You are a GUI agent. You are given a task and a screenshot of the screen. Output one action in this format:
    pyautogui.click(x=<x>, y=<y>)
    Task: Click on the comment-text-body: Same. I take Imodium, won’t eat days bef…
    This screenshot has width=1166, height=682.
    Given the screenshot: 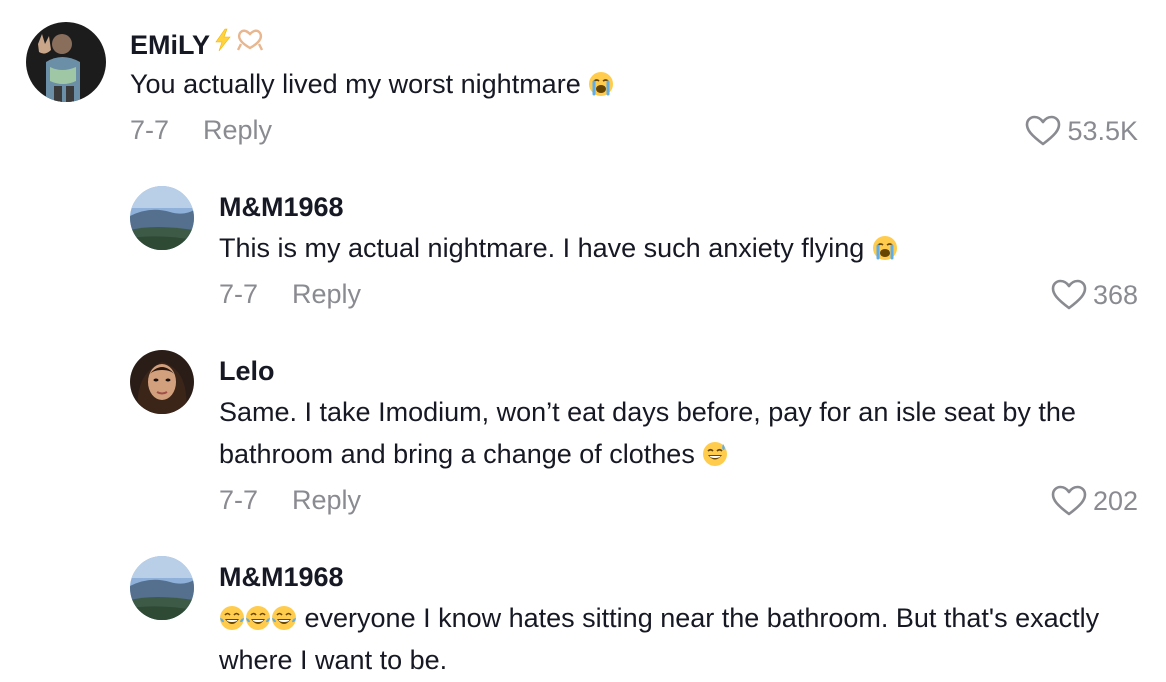 What is the action you would take?
    pyautogui.click(x=647, y=433)
    